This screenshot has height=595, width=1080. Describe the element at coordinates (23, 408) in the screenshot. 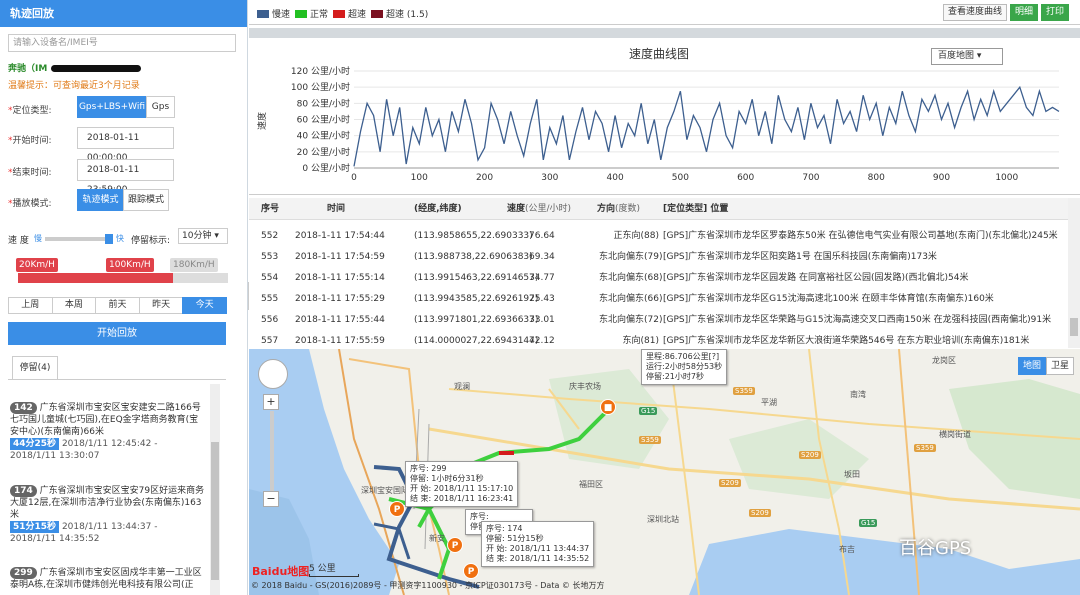

I see `stop-number: 142` at that location.